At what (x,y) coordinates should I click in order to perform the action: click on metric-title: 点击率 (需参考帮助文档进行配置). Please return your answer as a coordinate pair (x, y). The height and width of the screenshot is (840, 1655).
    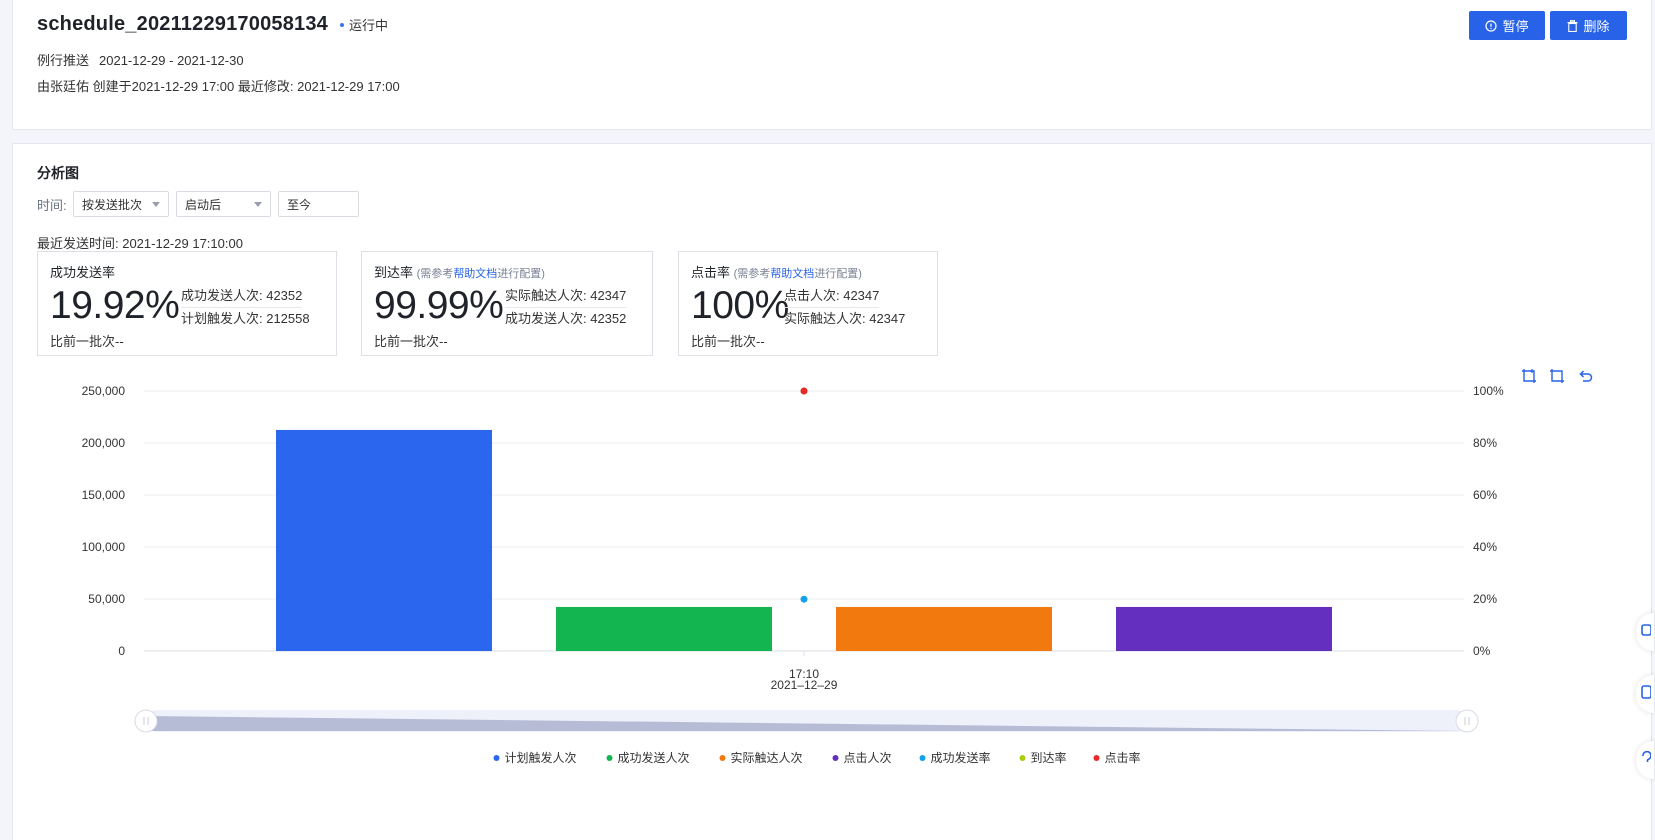
    Looking at the image, I should click on (776, 271).